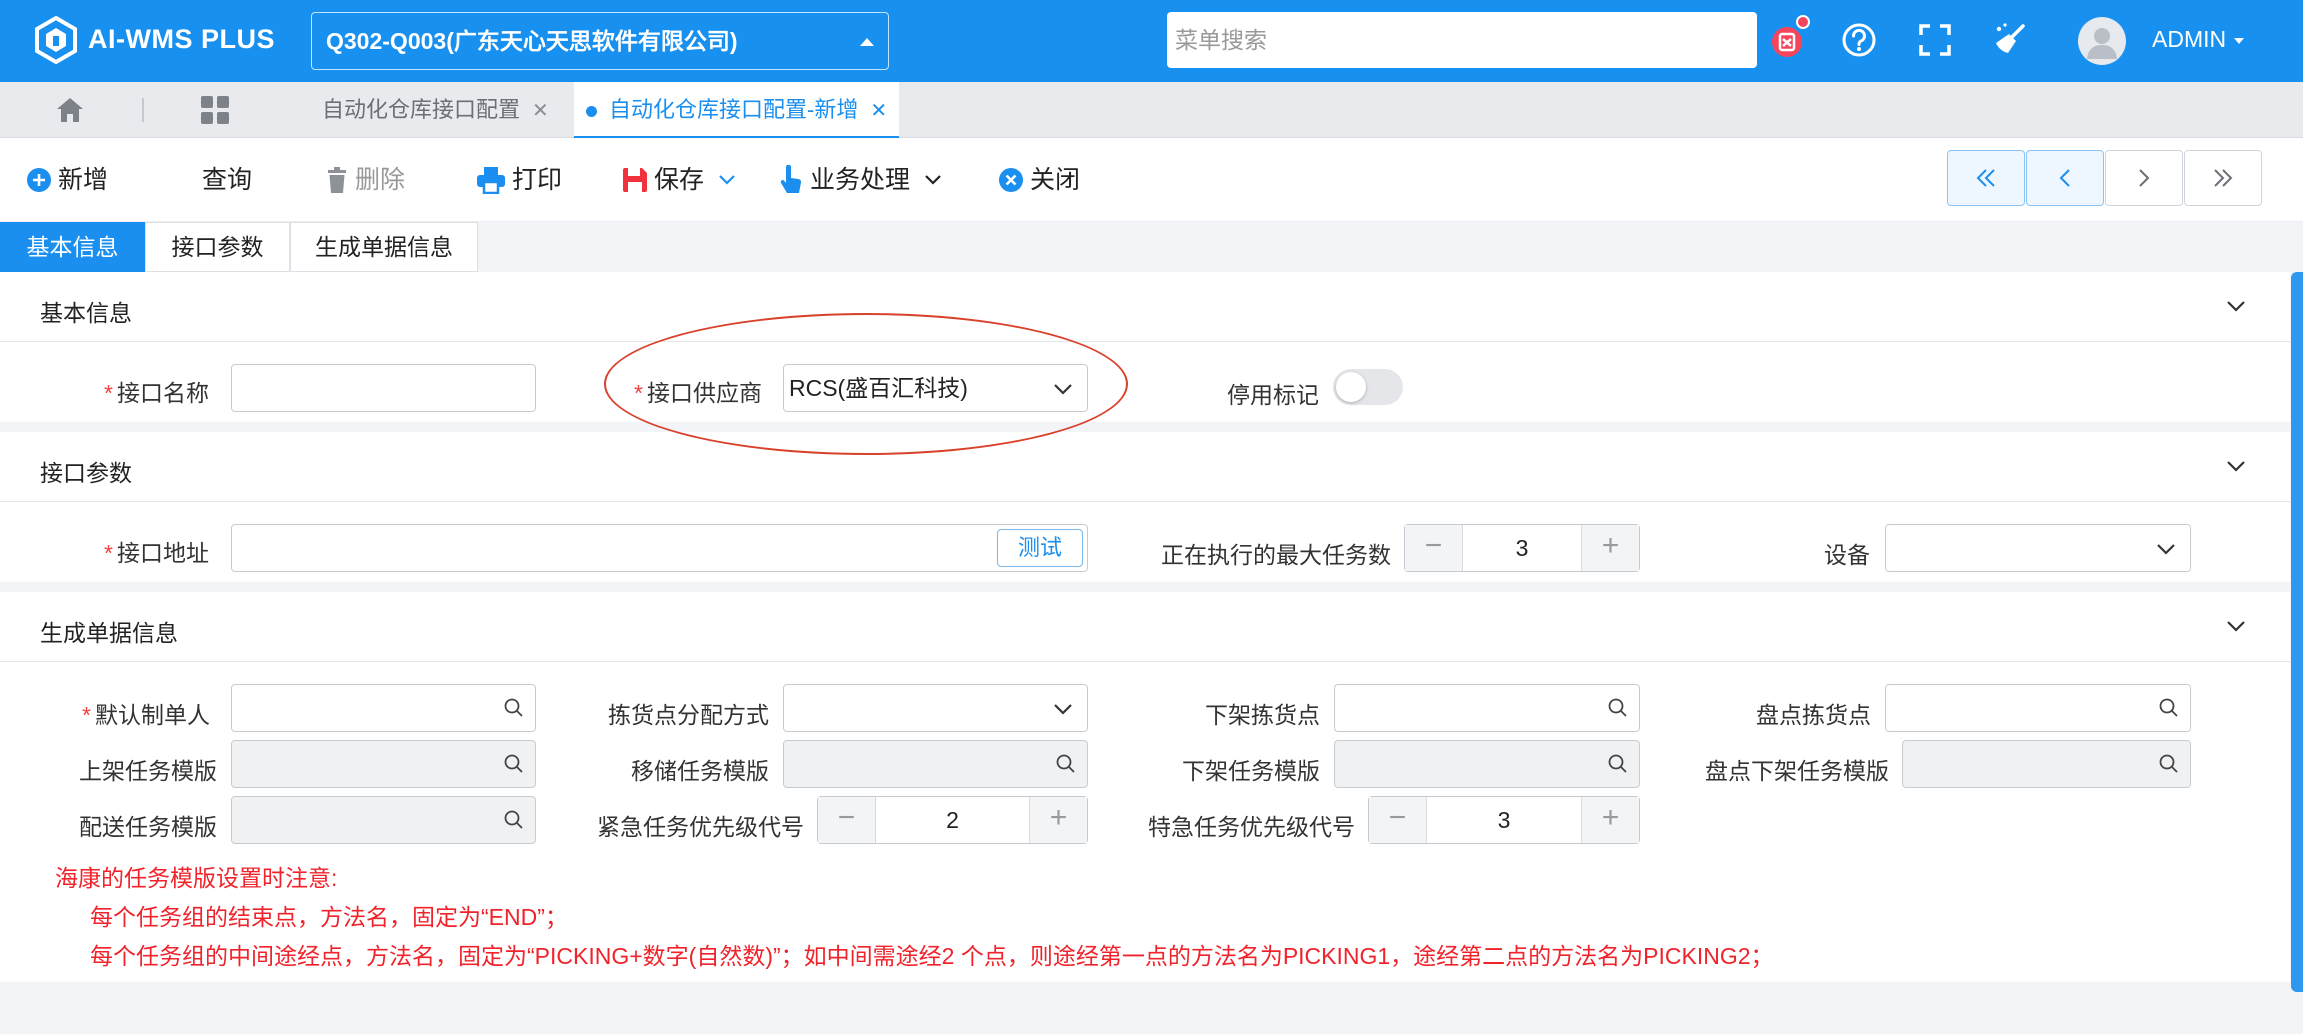 This screenshot has width=2303, height=1034. Describe the element at coordinates (86, 473) in the screenshot. I see `section-title: 接口参数` at that location.